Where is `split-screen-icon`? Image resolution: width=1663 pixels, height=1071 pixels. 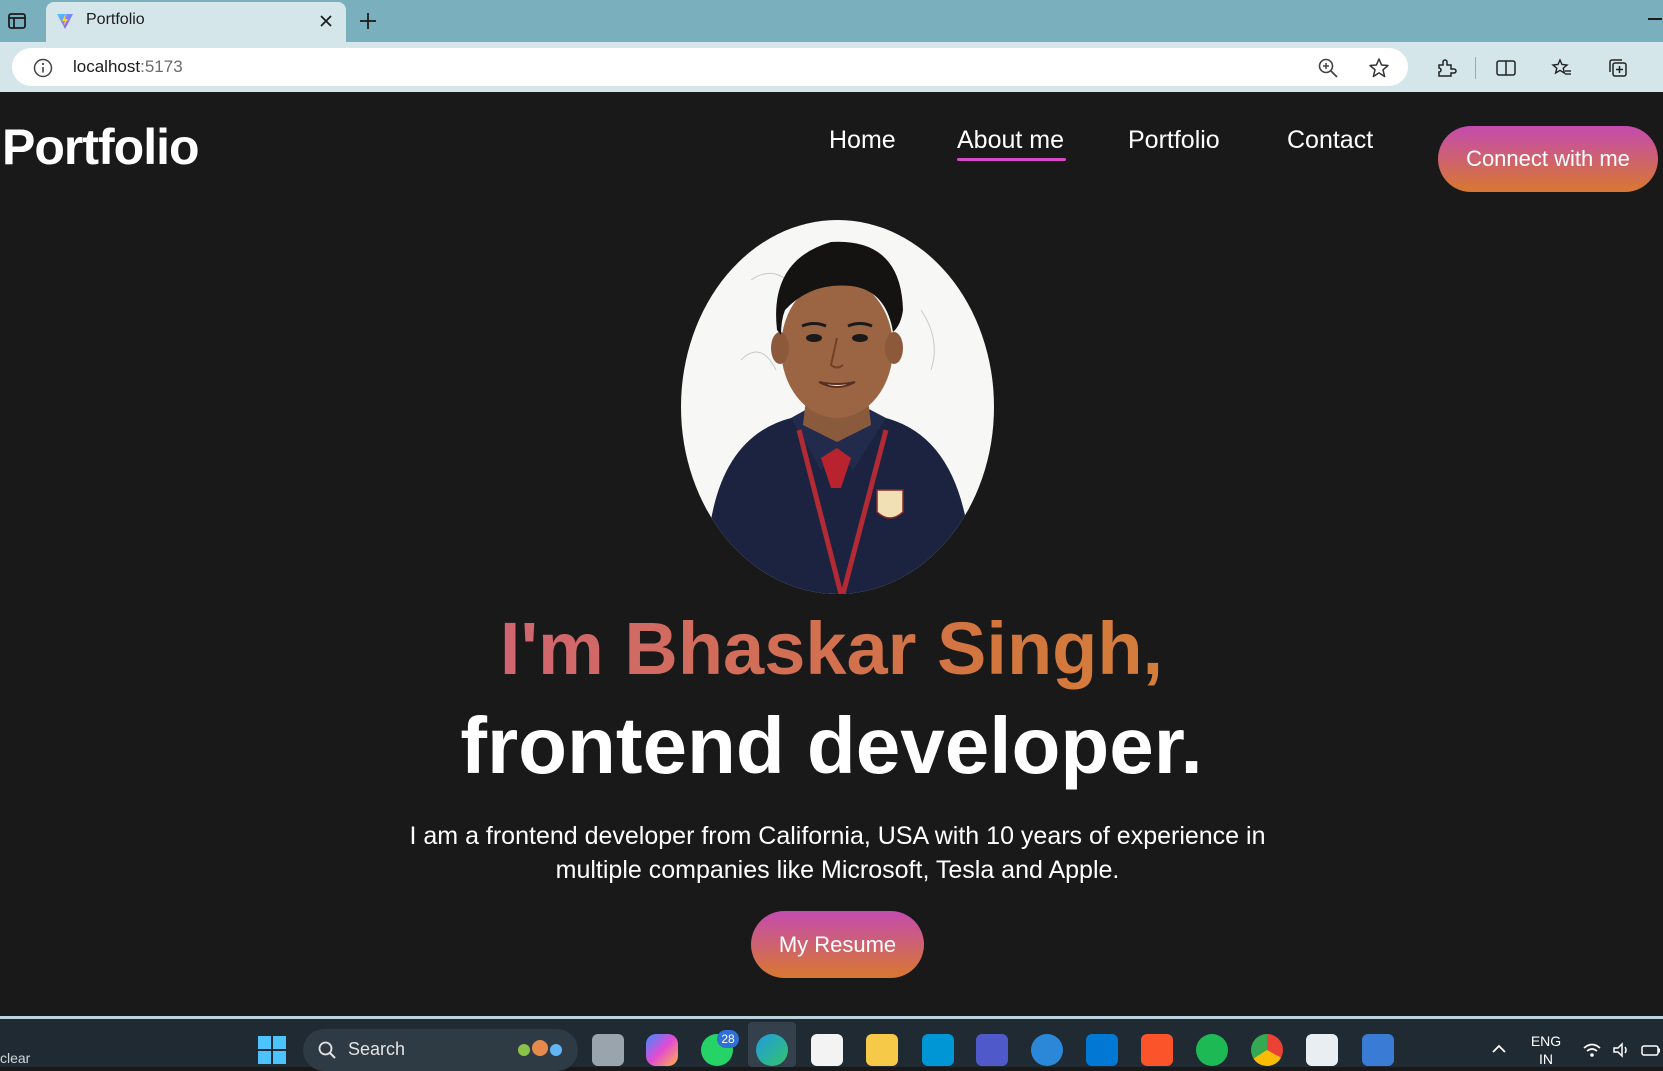 split-screen-icon is located at coordinates (1506, 68).